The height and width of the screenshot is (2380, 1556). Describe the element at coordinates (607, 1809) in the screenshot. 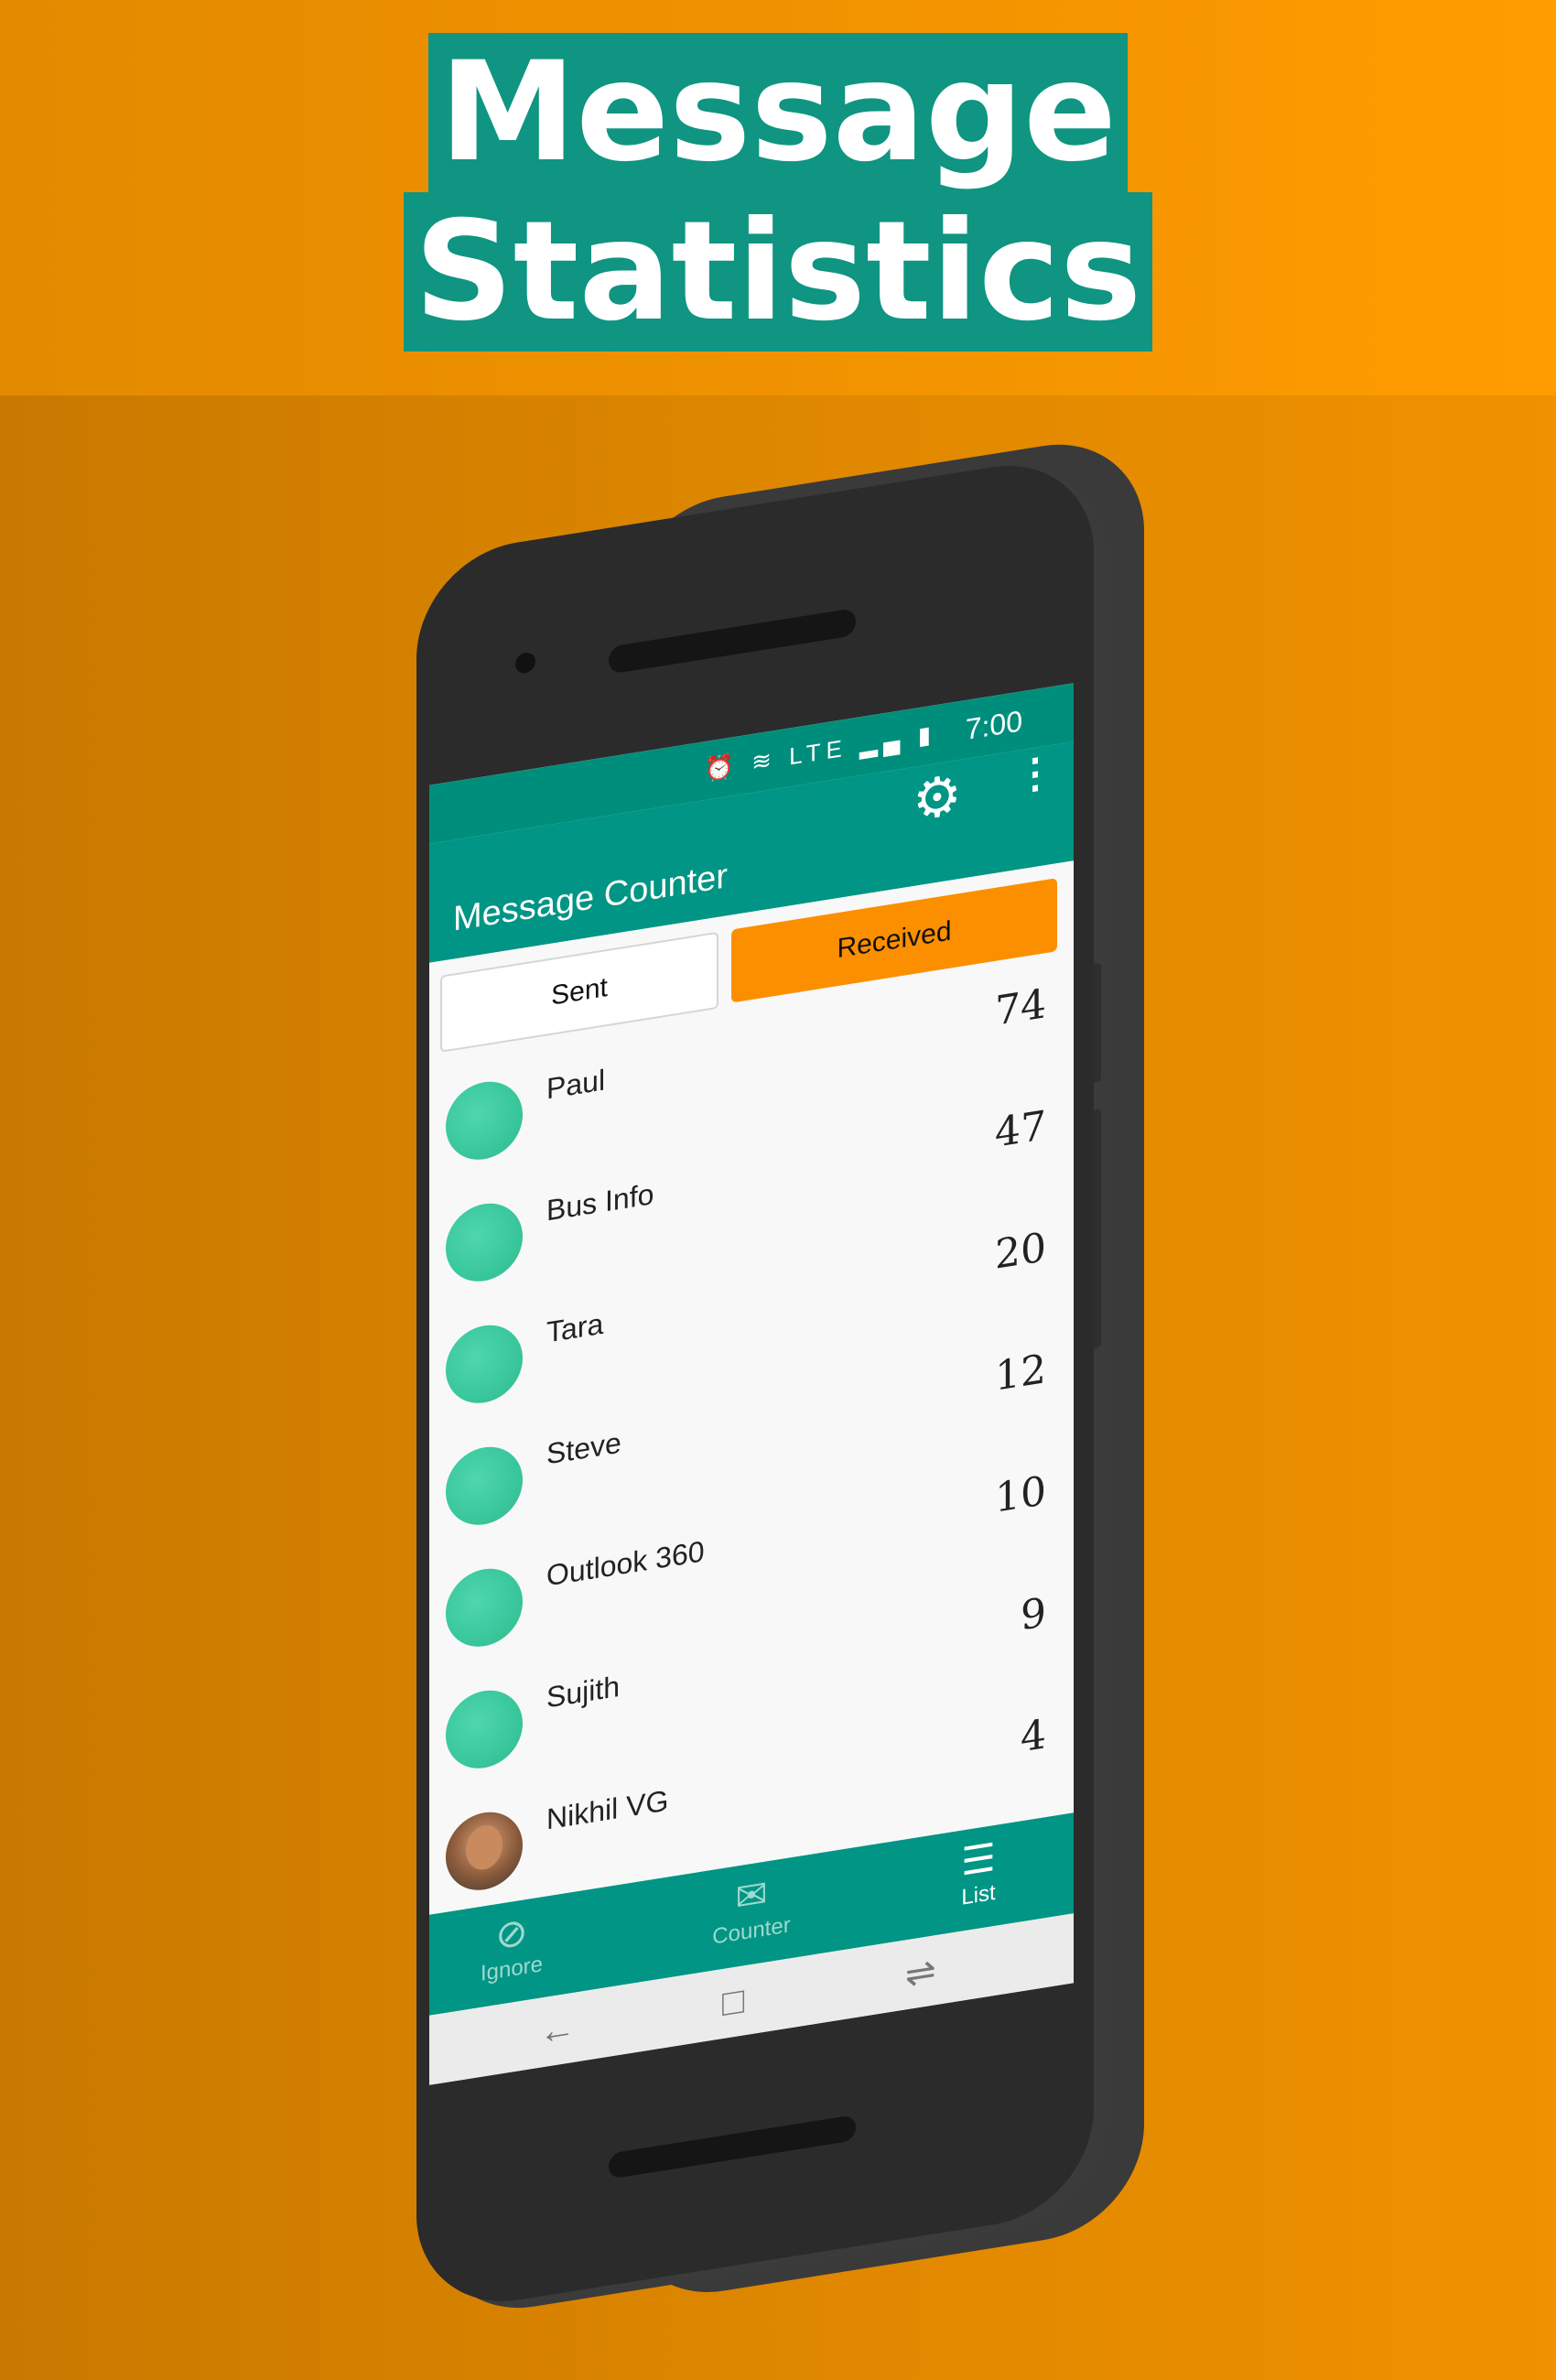

I see `contact-name: Nikhil VG` at that location.